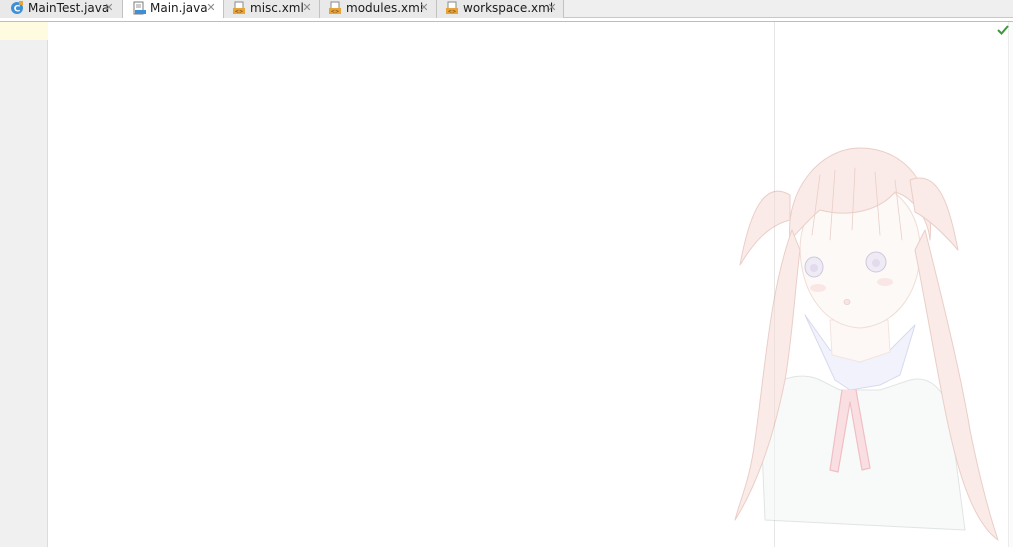  What do you see at coordinates (24, 31) in the screenshot?
I see `caret-line-highlight` at bounding box center [24, 31].